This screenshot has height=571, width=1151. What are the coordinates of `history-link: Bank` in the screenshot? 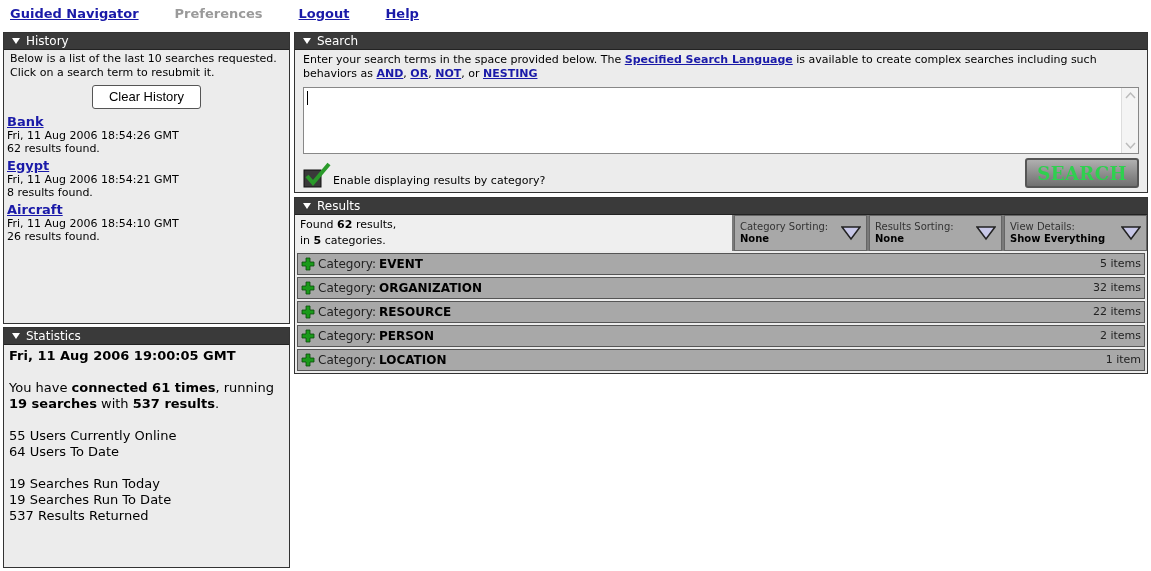 It's located at (25, 121).